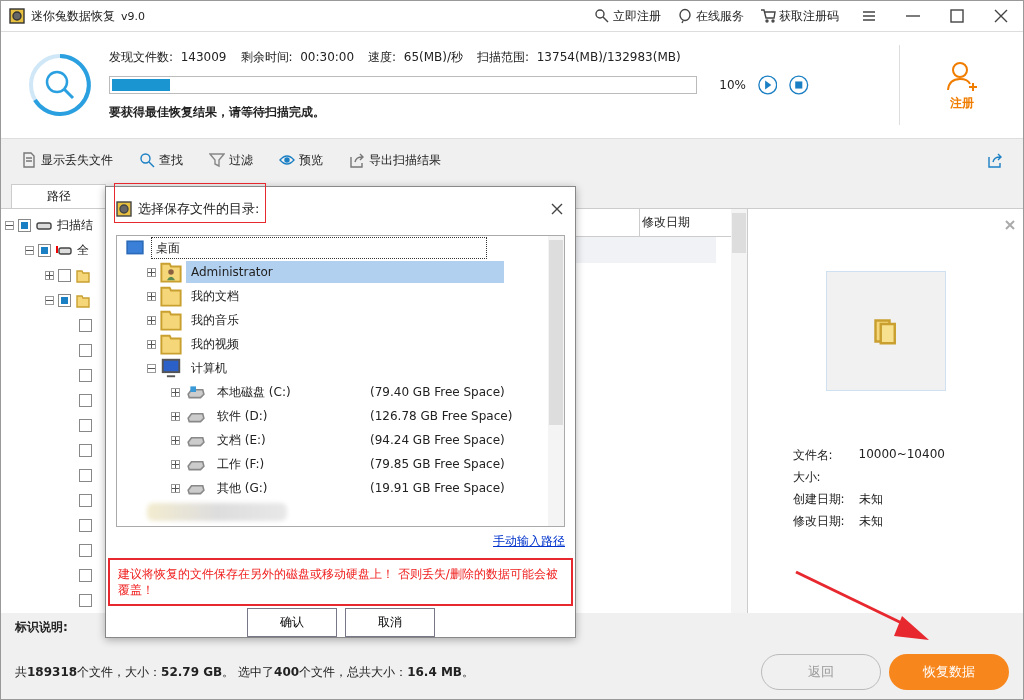 This screenshot has width=1024, height=700. I want to click on free-space-text: (79.40 GB Free Space), so click(437, 392).